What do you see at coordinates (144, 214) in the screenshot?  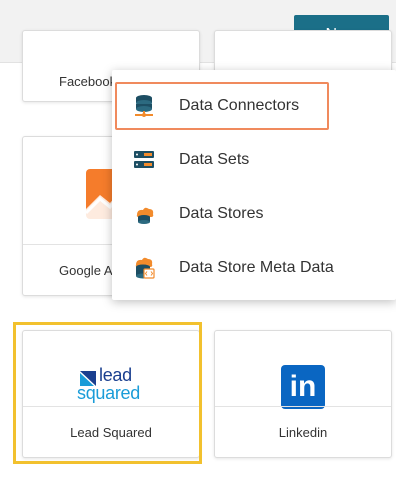 I see `cloud-database-icon` at bounding box center [144, 214].